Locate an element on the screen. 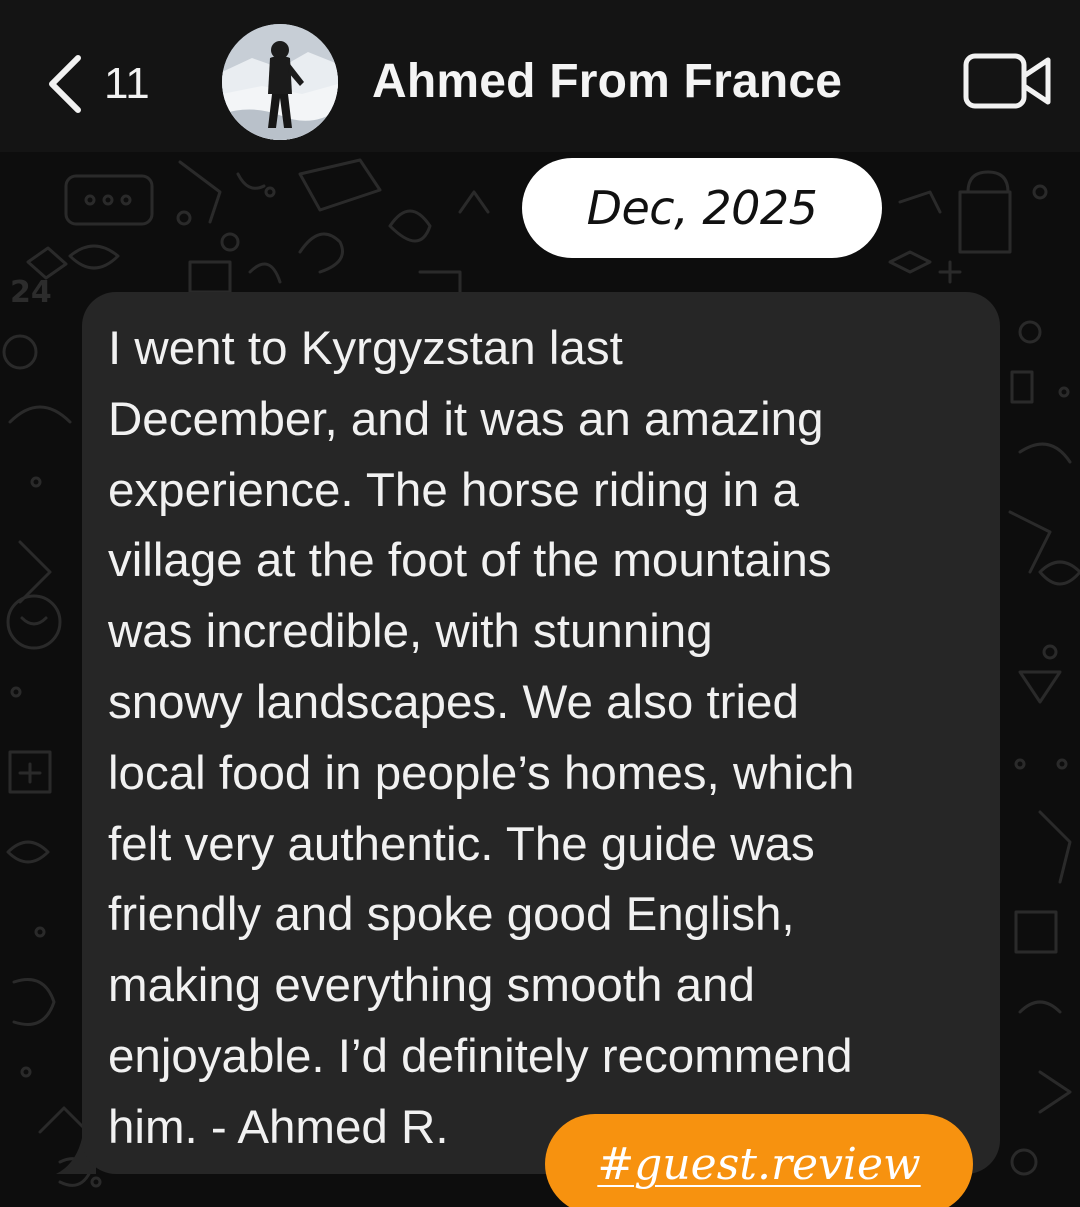  chat-header: 11 Ahmed From France is located at coordinates (540, 76).